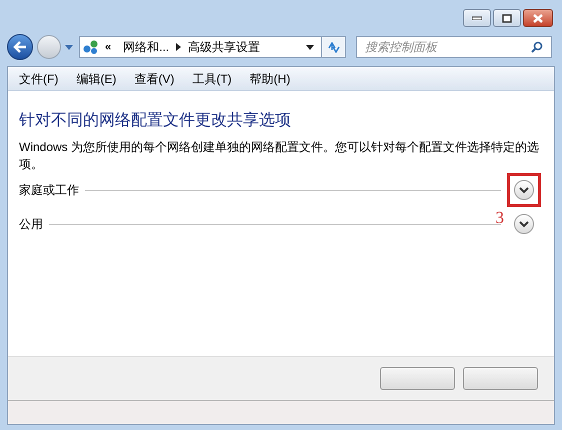  What do you see at coordinates (279, 156) in the screenshot?
I see `description-text: Windows 为您所使用的每个网络创建单独的网络配置文件。您可以针对每个配置文件选择特定的选项。` at bounding box center [279, 156].